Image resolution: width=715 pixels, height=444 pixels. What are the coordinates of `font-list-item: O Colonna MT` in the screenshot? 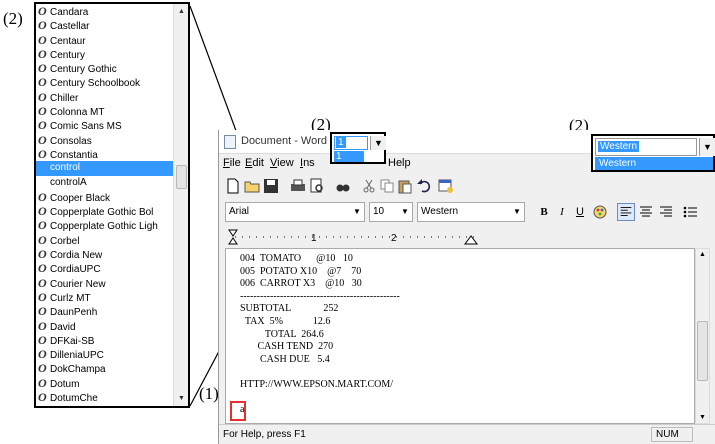 It's located at (105, 111).